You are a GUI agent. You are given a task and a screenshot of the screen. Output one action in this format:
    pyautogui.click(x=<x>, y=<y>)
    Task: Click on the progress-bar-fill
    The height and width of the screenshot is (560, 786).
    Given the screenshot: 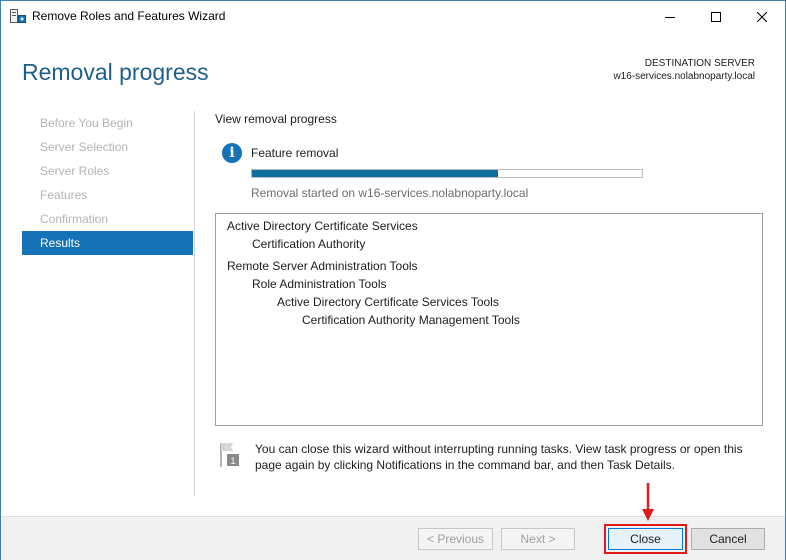 What is the action you would take?
    pyautogui.click(x=375, y=173)
    